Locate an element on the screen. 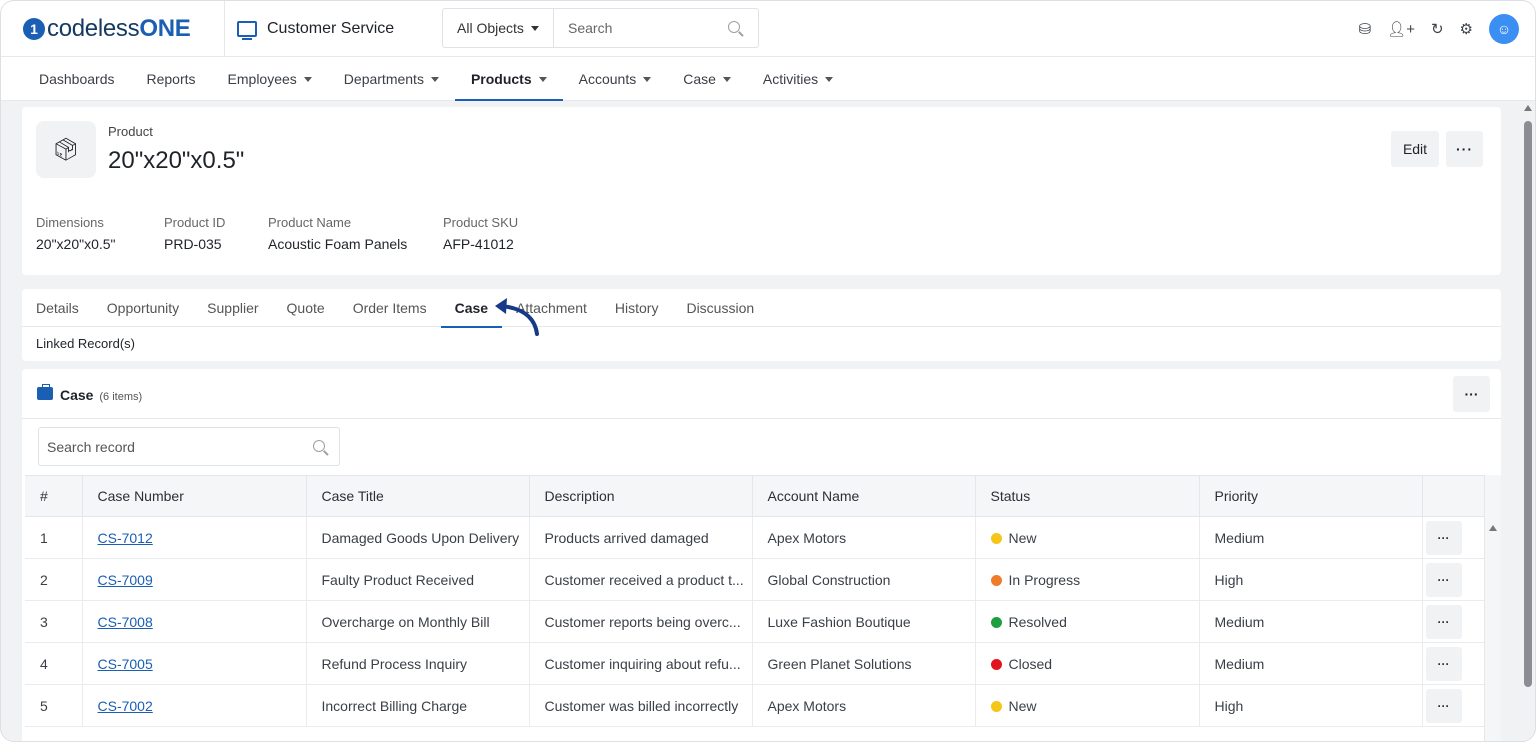 This screenshot has height=742, width=1536. col-priority: Priority is located at coordinates (1311, 496).